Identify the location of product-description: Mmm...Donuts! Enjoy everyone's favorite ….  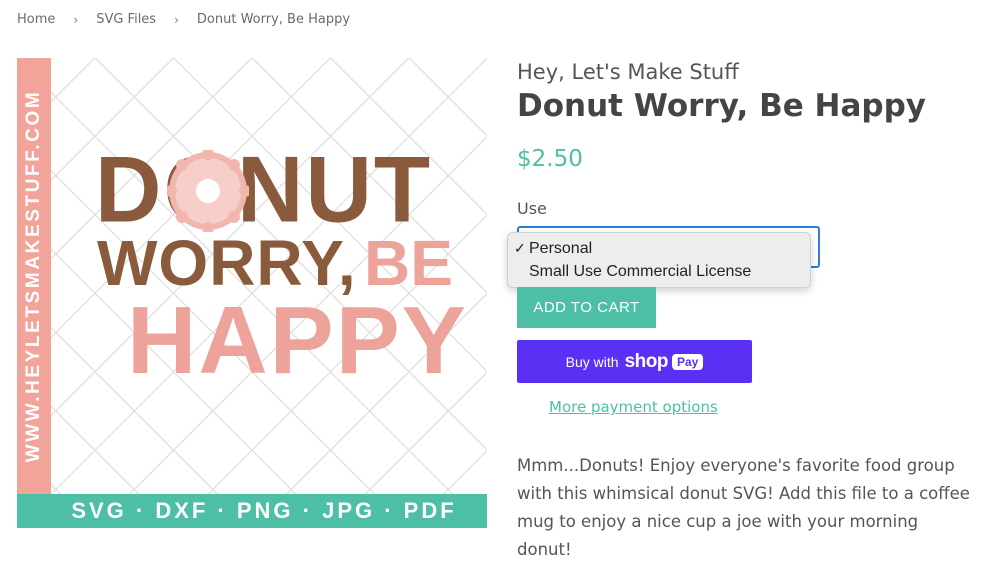
(743, 507).